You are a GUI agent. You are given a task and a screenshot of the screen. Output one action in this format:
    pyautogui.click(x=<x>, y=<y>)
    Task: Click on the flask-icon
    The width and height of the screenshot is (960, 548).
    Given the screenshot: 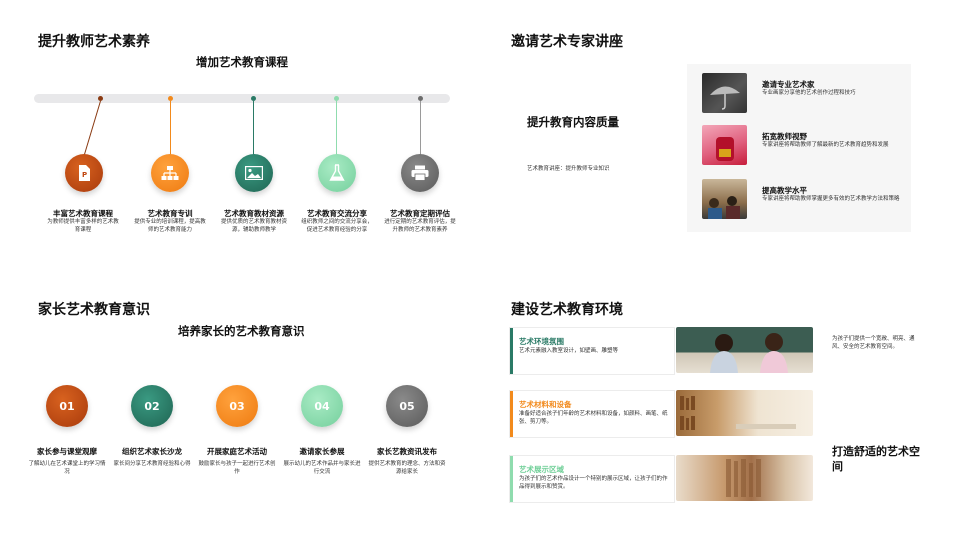 What is the action you would take?
    pyautogui.click(x=337, y=172)
    